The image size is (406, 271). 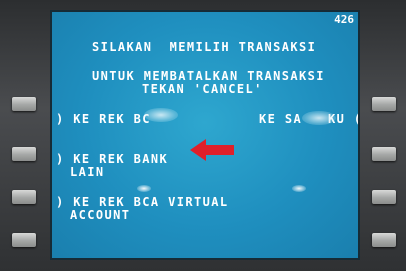 I want to click on option-ke-rek-bca-virtual-line2: ACCOUNT, so click(x=100, y=215).